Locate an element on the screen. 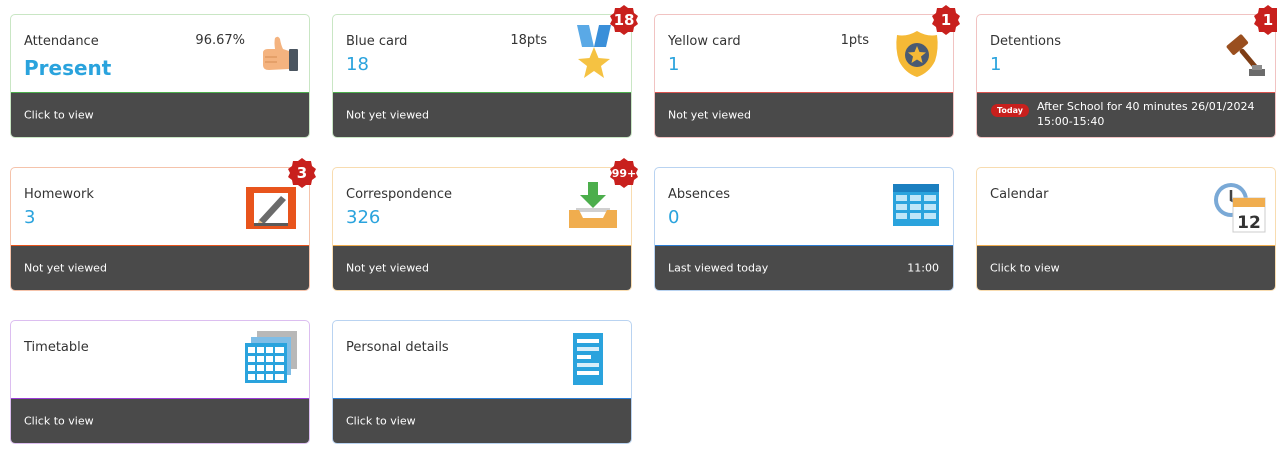  badge-count: 99+ is located at coordinates (624, 173).